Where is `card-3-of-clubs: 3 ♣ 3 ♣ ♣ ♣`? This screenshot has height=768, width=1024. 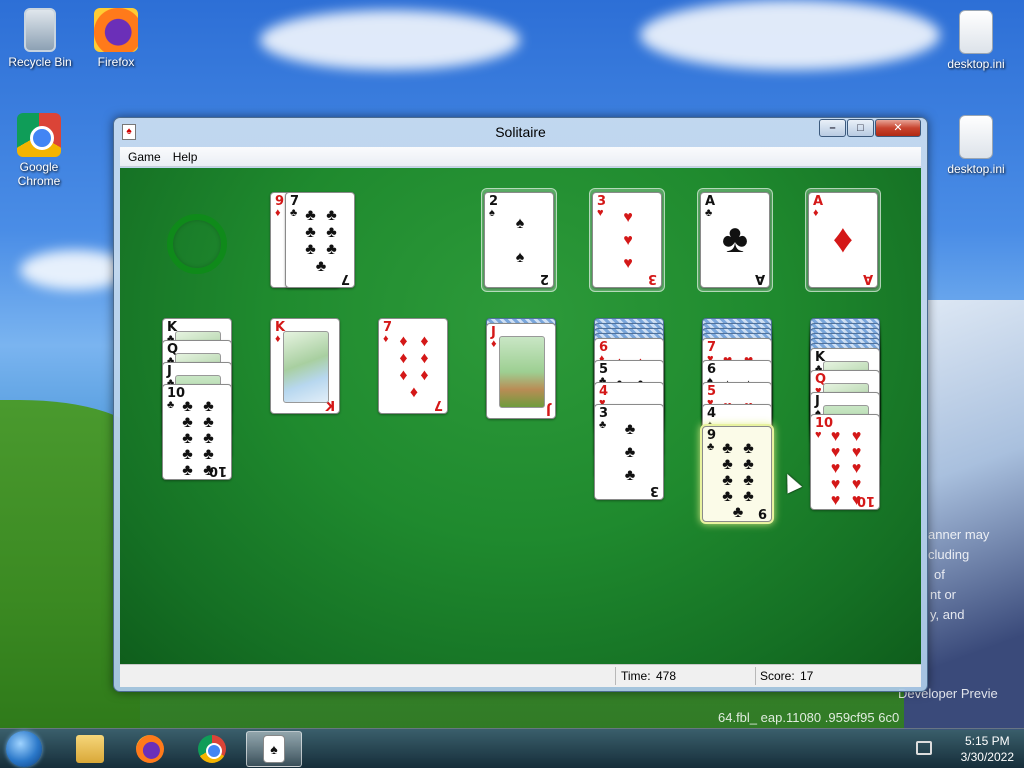
card-3-of-clubs: 3 ♣ 3 ♣ ♣ ♣ is located at coordinates (629, 452).